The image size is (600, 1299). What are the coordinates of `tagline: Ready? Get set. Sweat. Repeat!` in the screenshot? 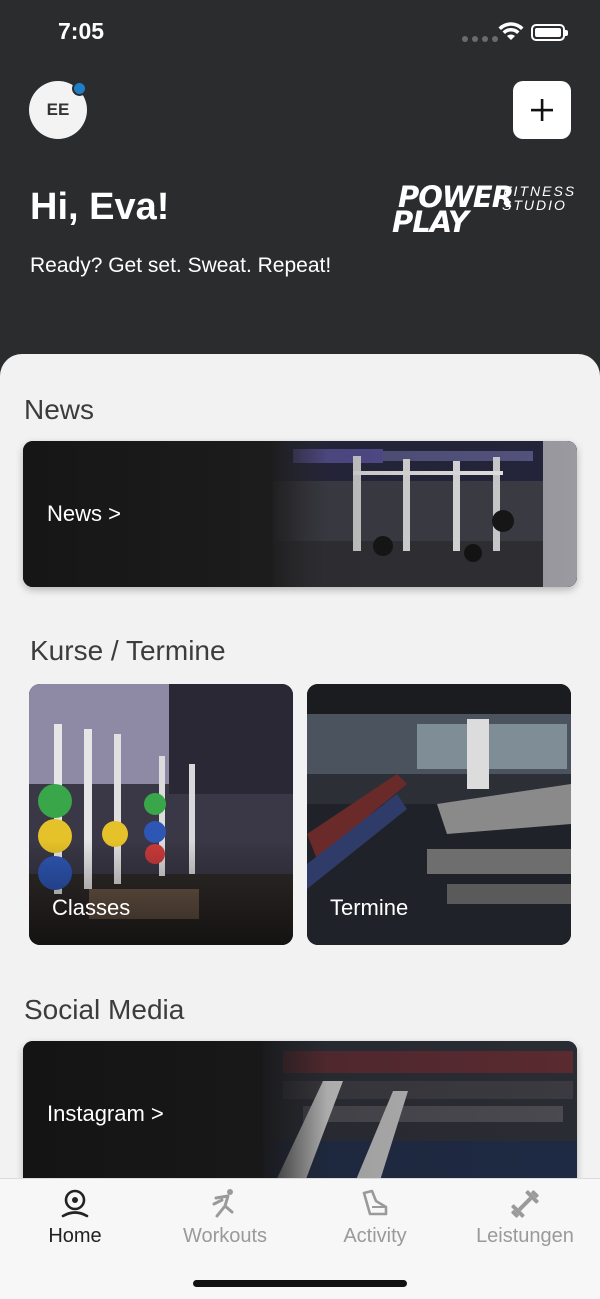 It's located at (181, 265).